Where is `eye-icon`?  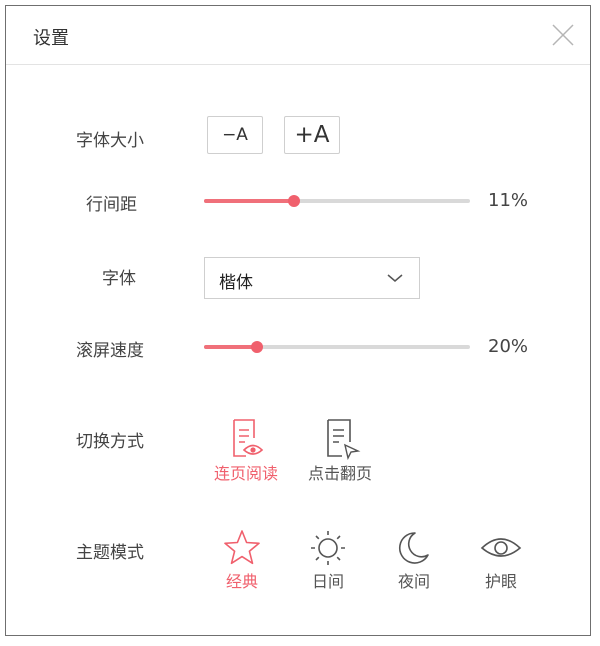 eye-icon is located at coordinates (501, 547).